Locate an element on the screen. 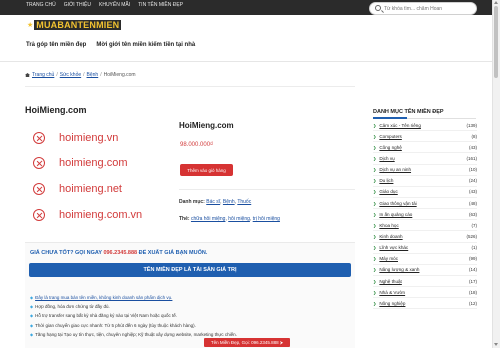 The image size is (500, 348). category-link: Bệnh is located at coordinates (229, 202).